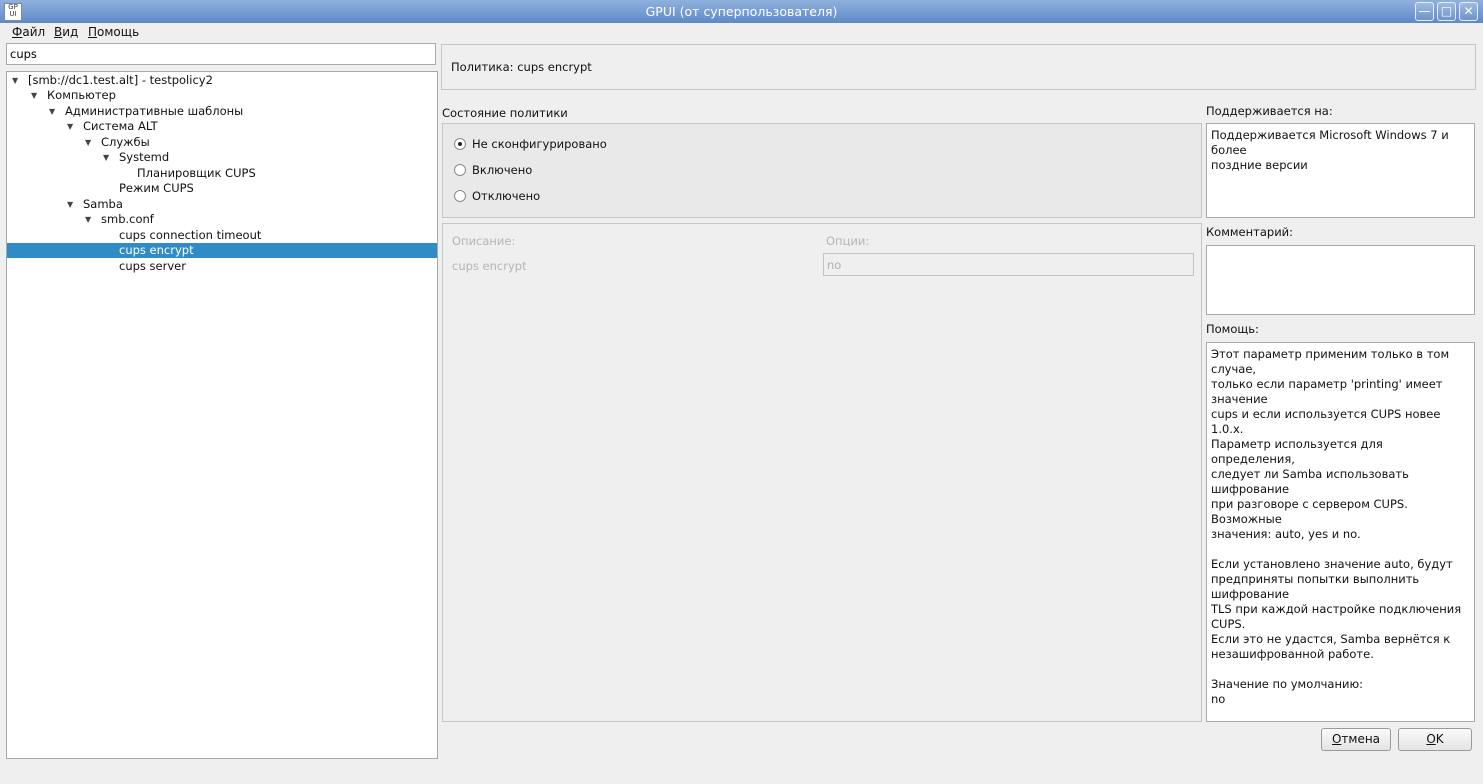 This screenshot has width=1483, height=784. What do you see at coordinates (521, 67) in the screenshot?
I see `policy-title: Политика: cups encrypt` at bounding box center [521, 67].